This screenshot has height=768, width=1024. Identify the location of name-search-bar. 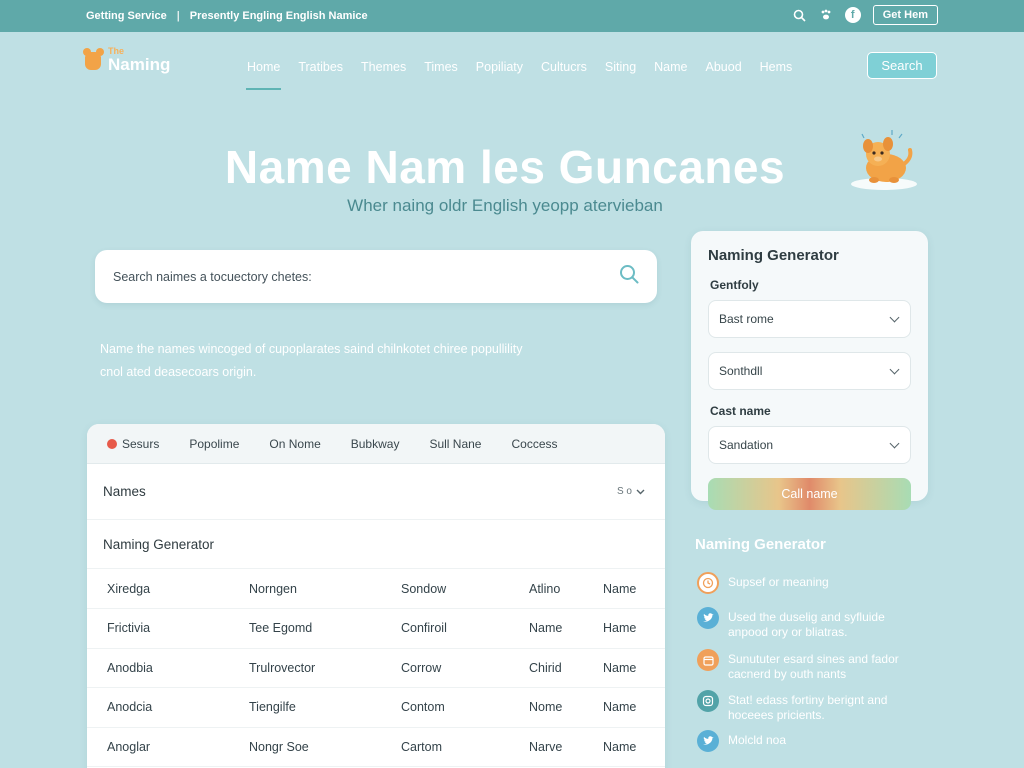
(376, 276).